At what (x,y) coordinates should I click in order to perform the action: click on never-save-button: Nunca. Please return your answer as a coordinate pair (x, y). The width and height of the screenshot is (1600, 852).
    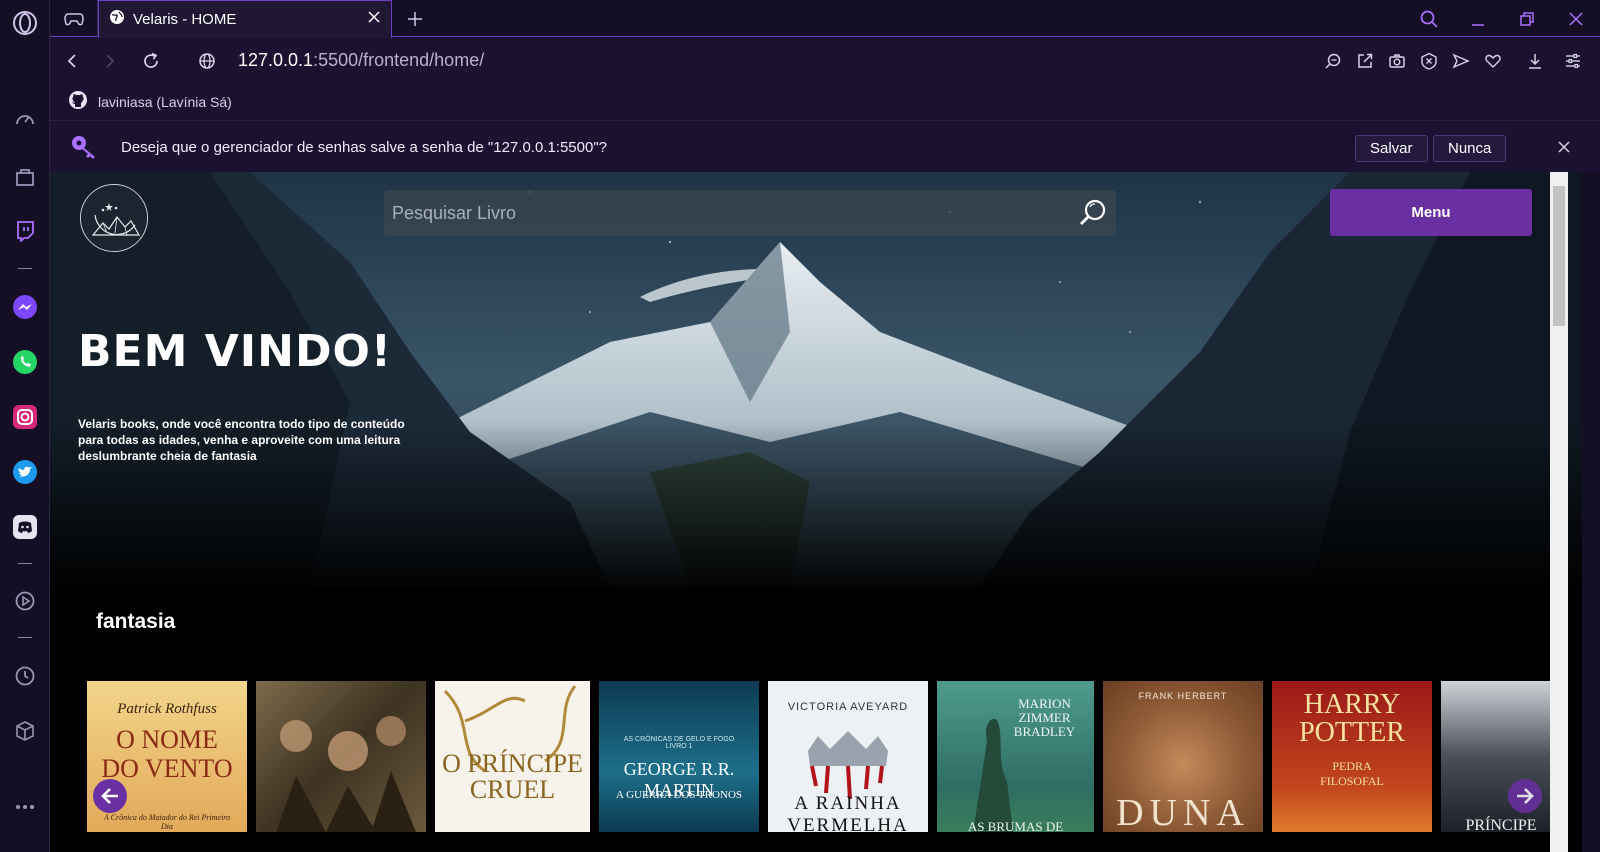
    Looking at the image, I should click on (1470, 148).